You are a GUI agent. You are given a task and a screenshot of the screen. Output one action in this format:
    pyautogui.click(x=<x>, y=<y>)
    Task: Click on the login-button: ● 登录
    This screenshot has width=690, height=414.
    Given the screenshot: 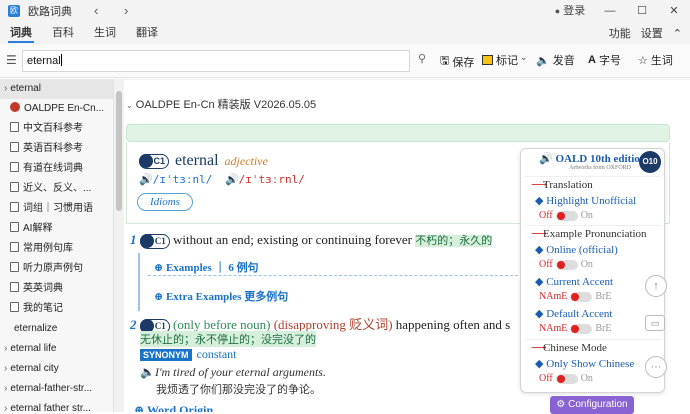 What is the action you would take?
    pyautogui.click(x=570, y=11)
    